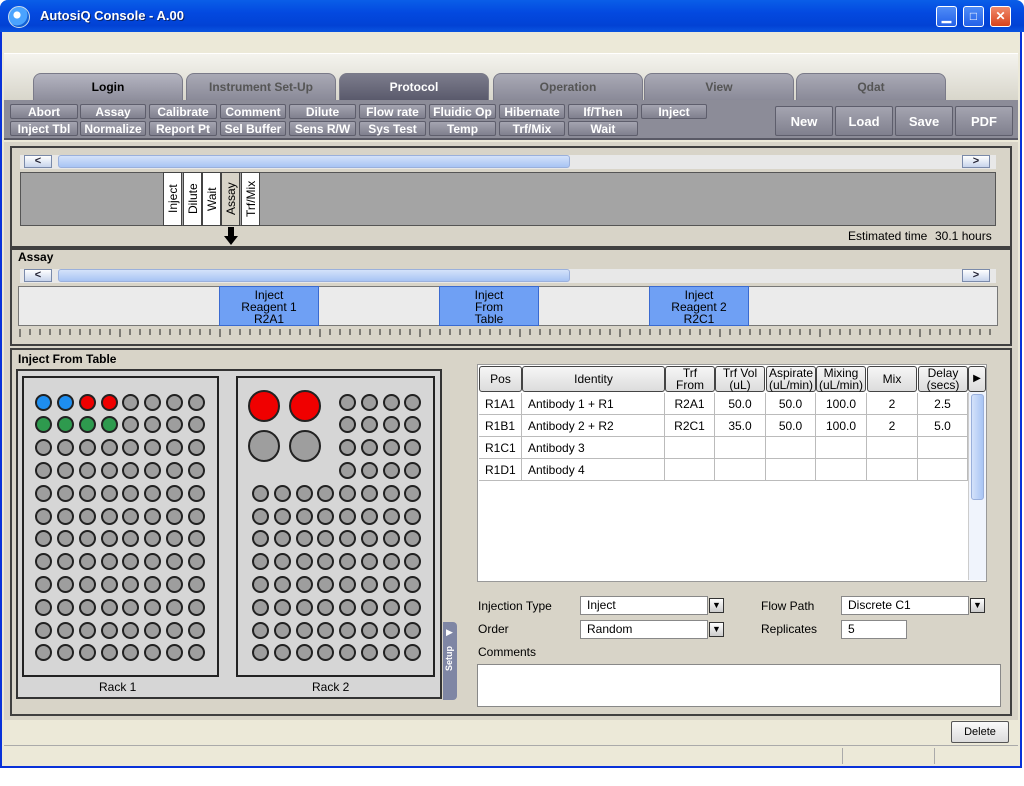  Describe the element at coordinates (462, 128) in the screenshot. I see `cmd-temp: Temp` at that location.